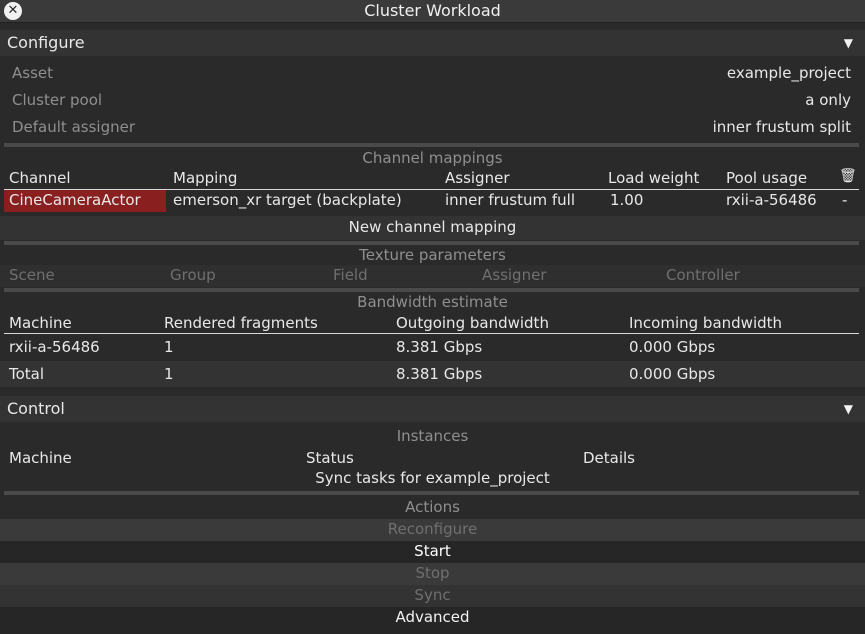 Image resolution: width=865 pixels, height=634 pixels. What do you see at coordinates (432, 617) in the screenshot?
I see `advanced-label: Advanced` at bounding box center [432, 617].